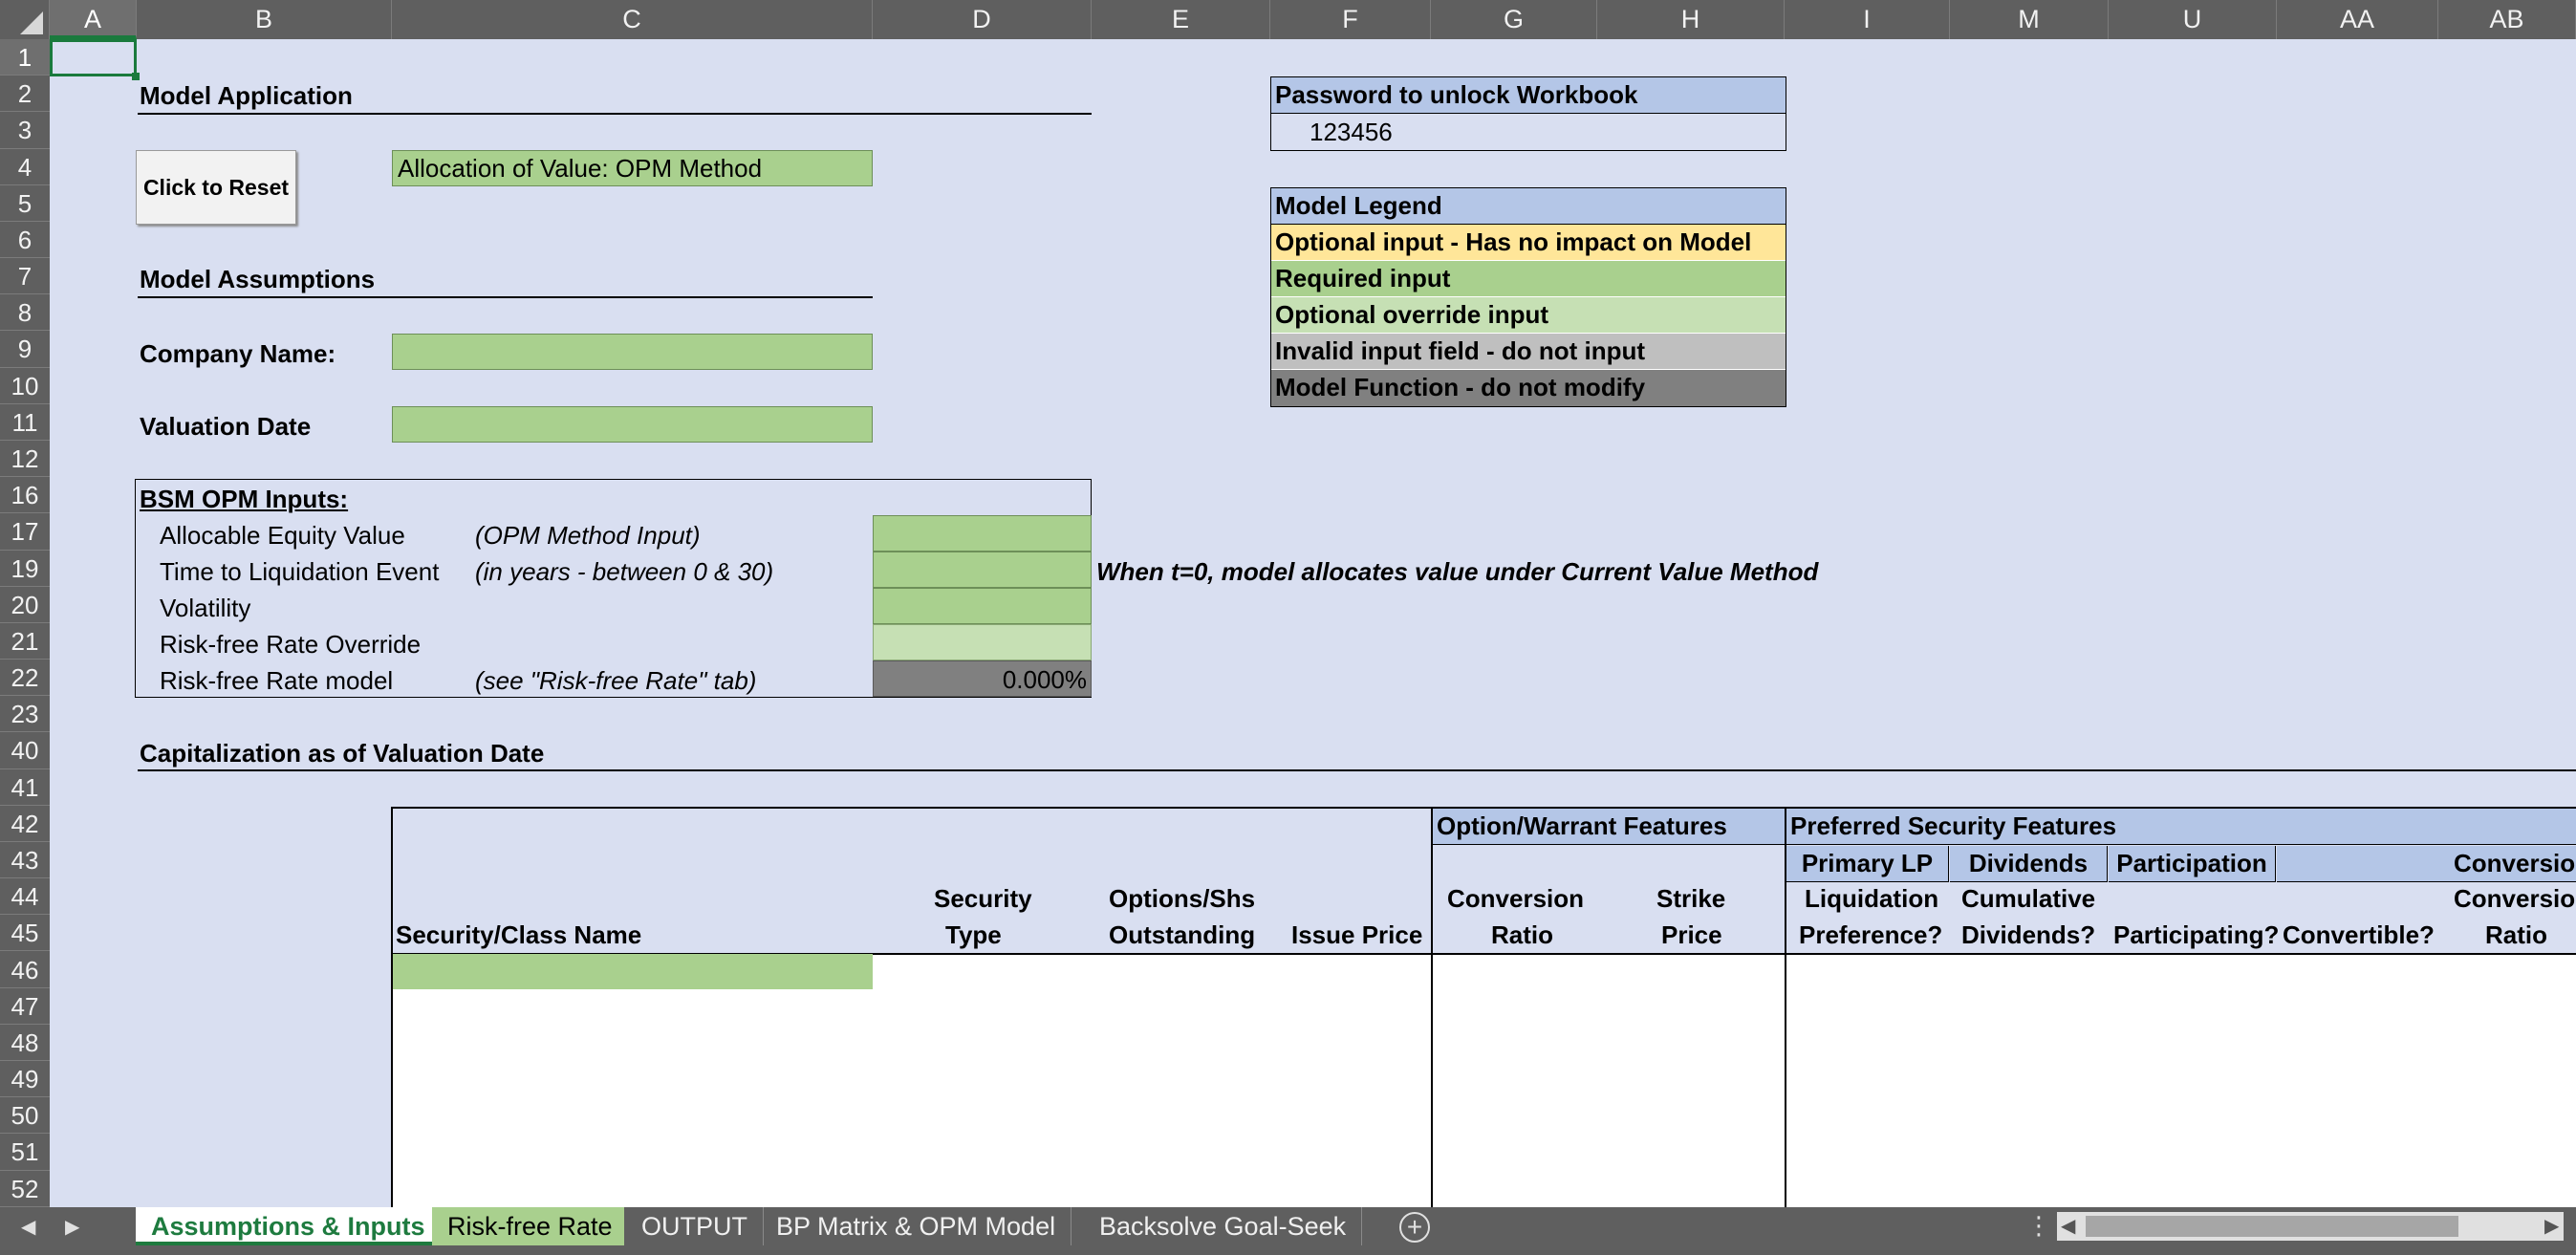  Describe the element at coordinates (72, 1227) in the screenshot. I see `scroll-right-icon: ▶` at that location.